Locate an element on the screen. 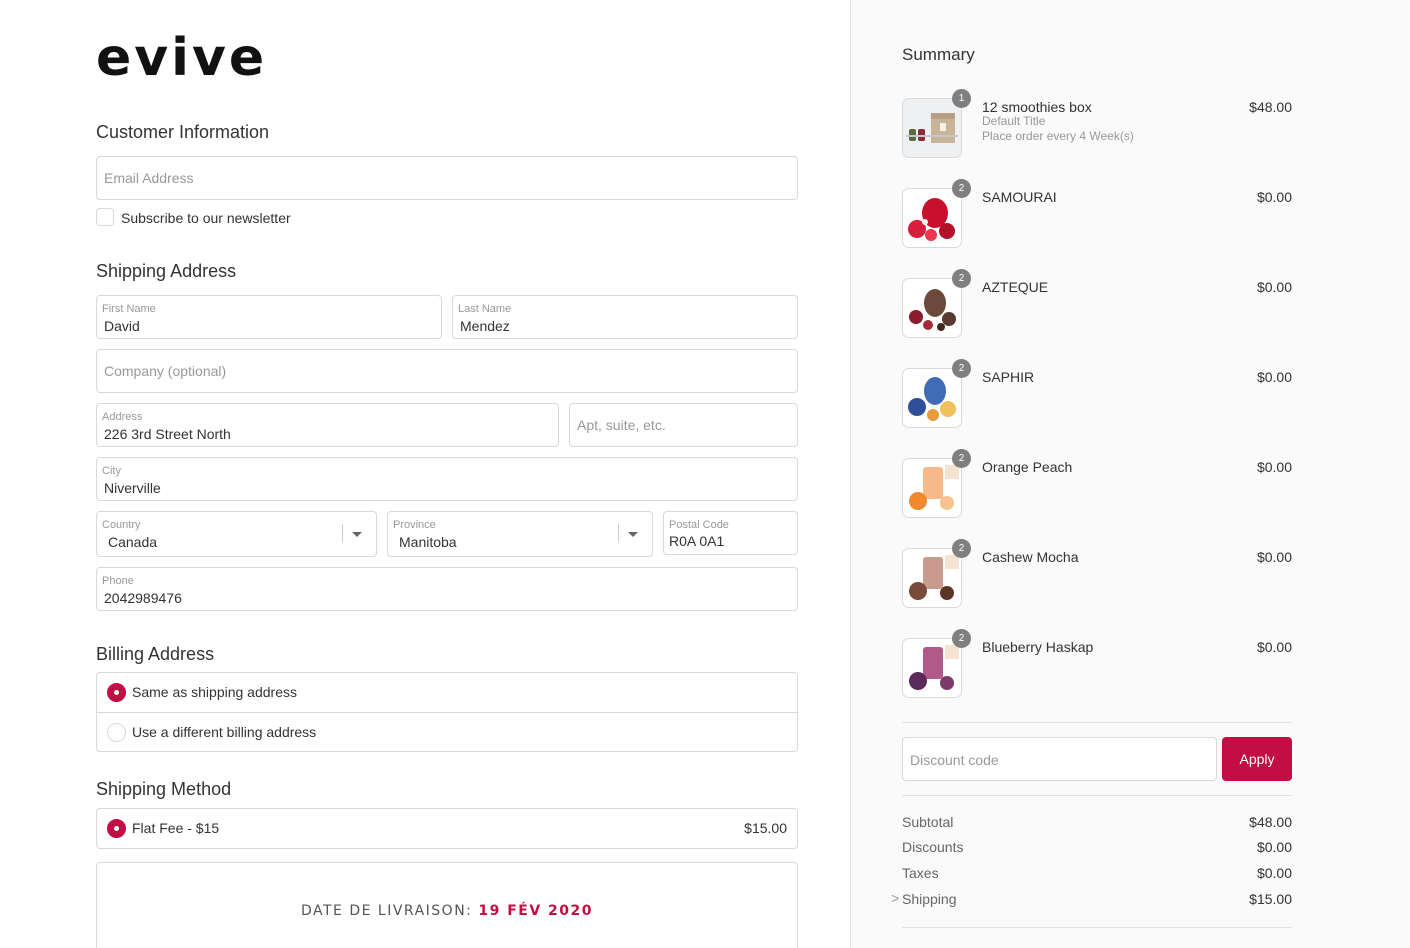 The image size is (1410, 948). address-field: Address 226 3rd Street North is located at coordinates (327, 425).